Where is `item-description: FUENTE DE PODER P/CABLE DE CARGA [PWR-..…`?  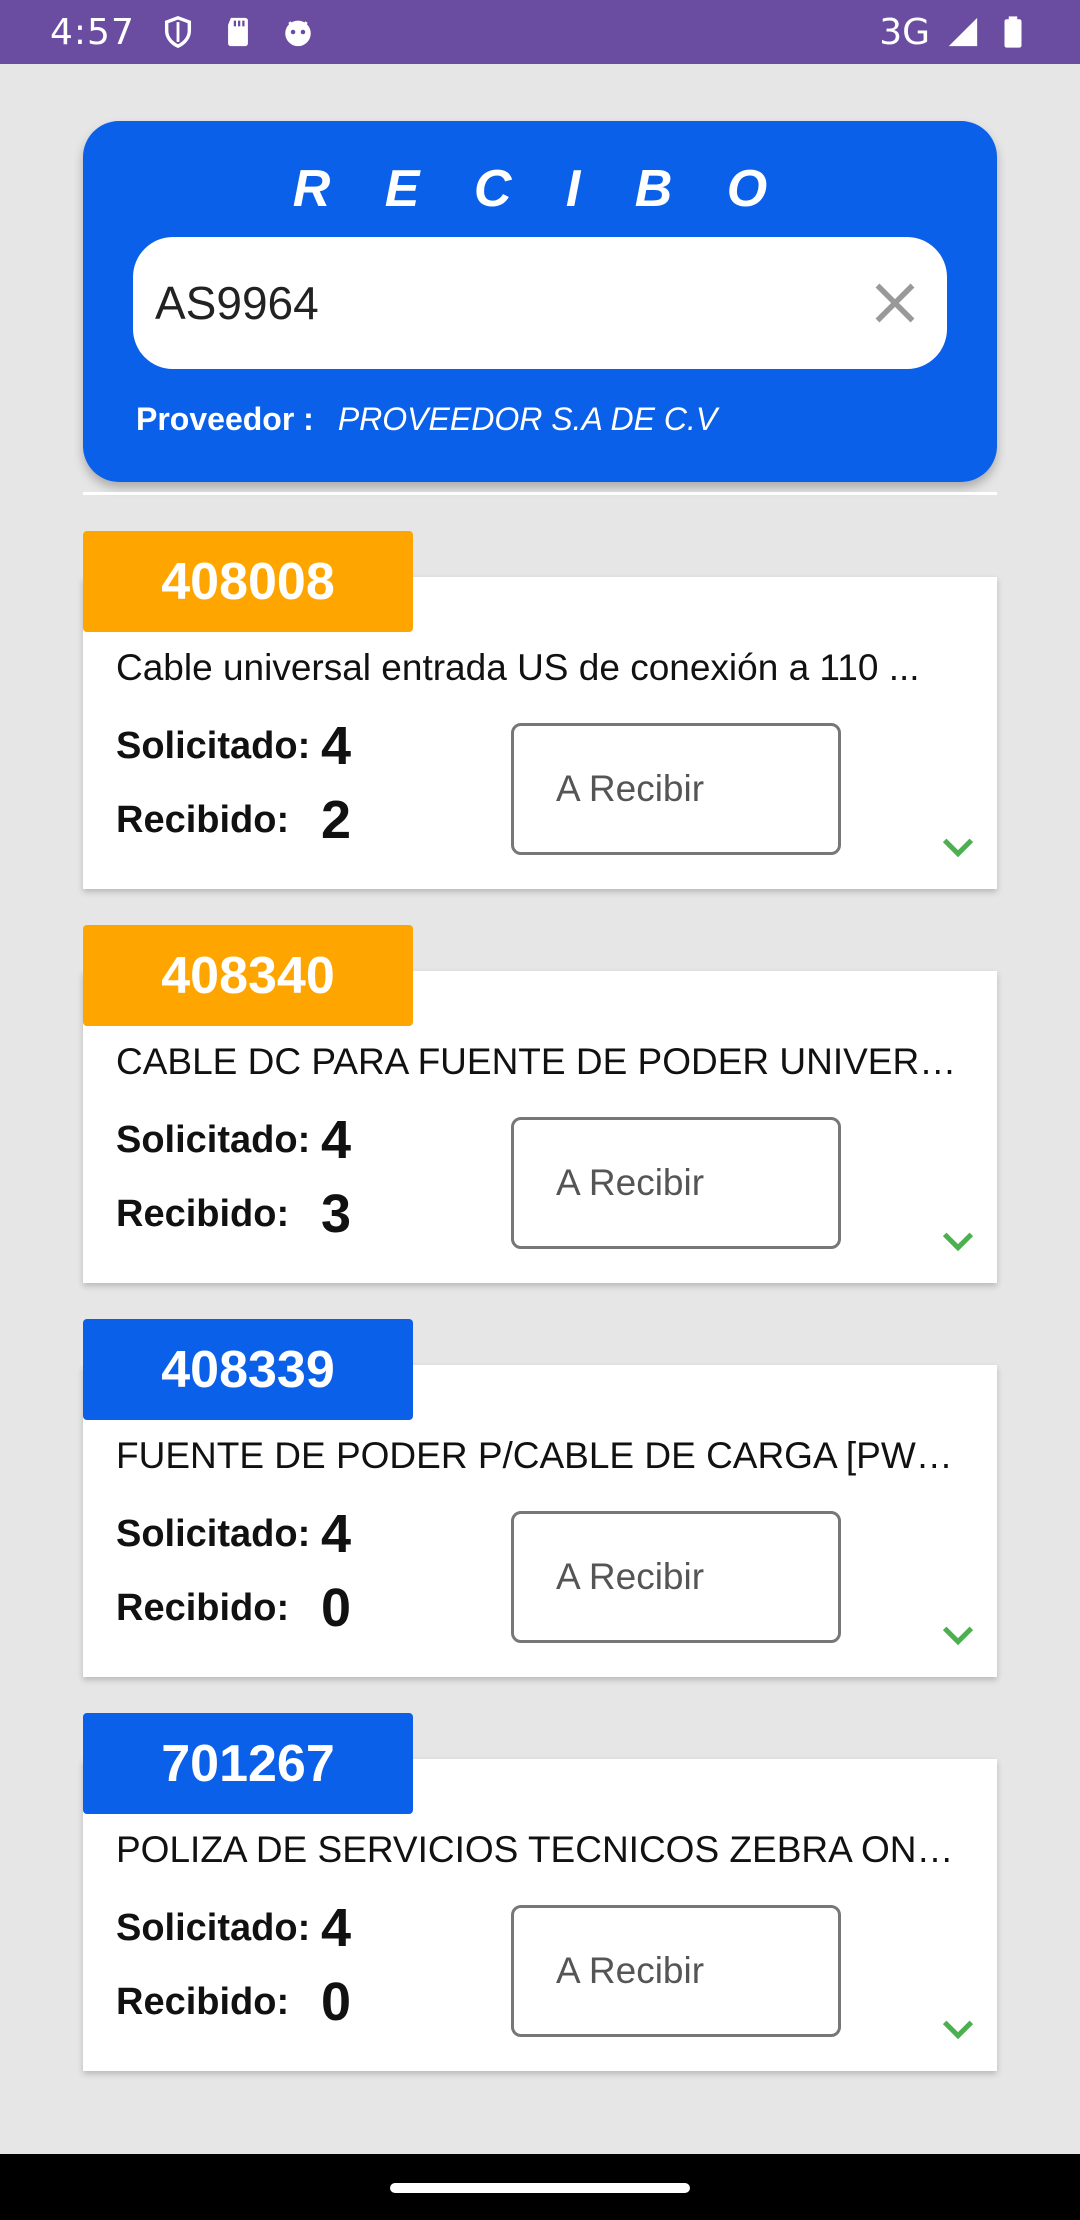 item-description: FUENTE DE PODER P/CABLE DE CARGA [PWR-..… is located at coordinates (541, 1455).